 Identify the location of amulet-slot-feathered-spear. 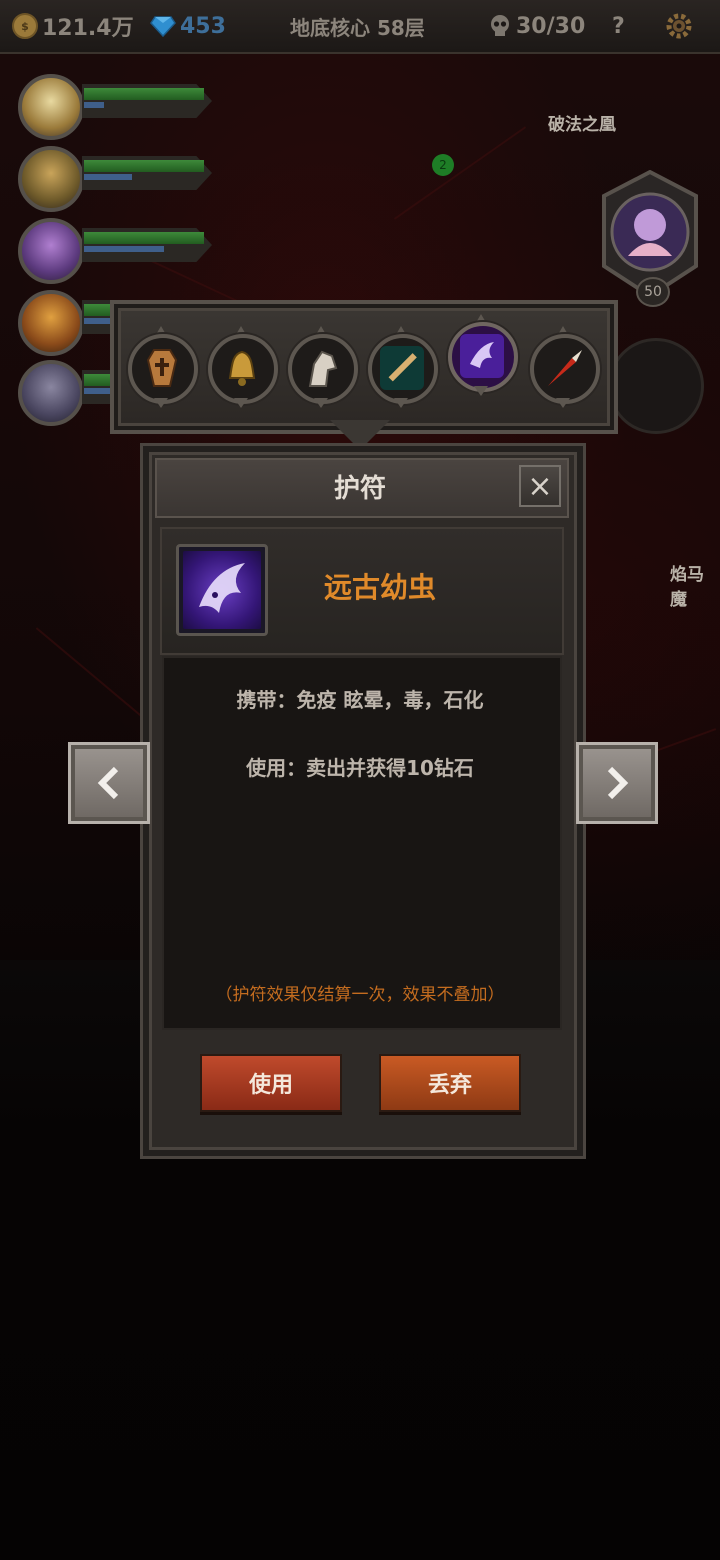
(565, 367).